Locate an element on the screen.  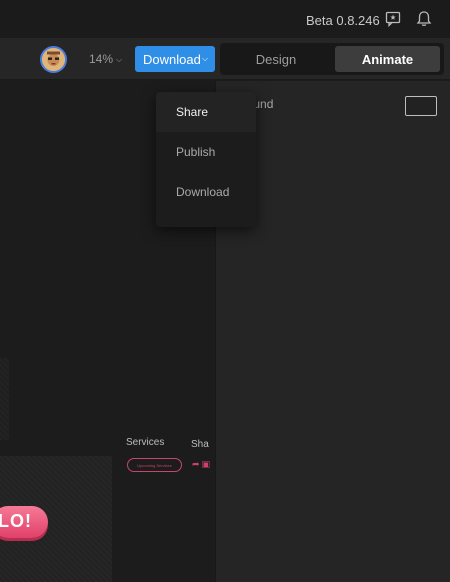
background-color-swatch is located at coordinates (421, 106).